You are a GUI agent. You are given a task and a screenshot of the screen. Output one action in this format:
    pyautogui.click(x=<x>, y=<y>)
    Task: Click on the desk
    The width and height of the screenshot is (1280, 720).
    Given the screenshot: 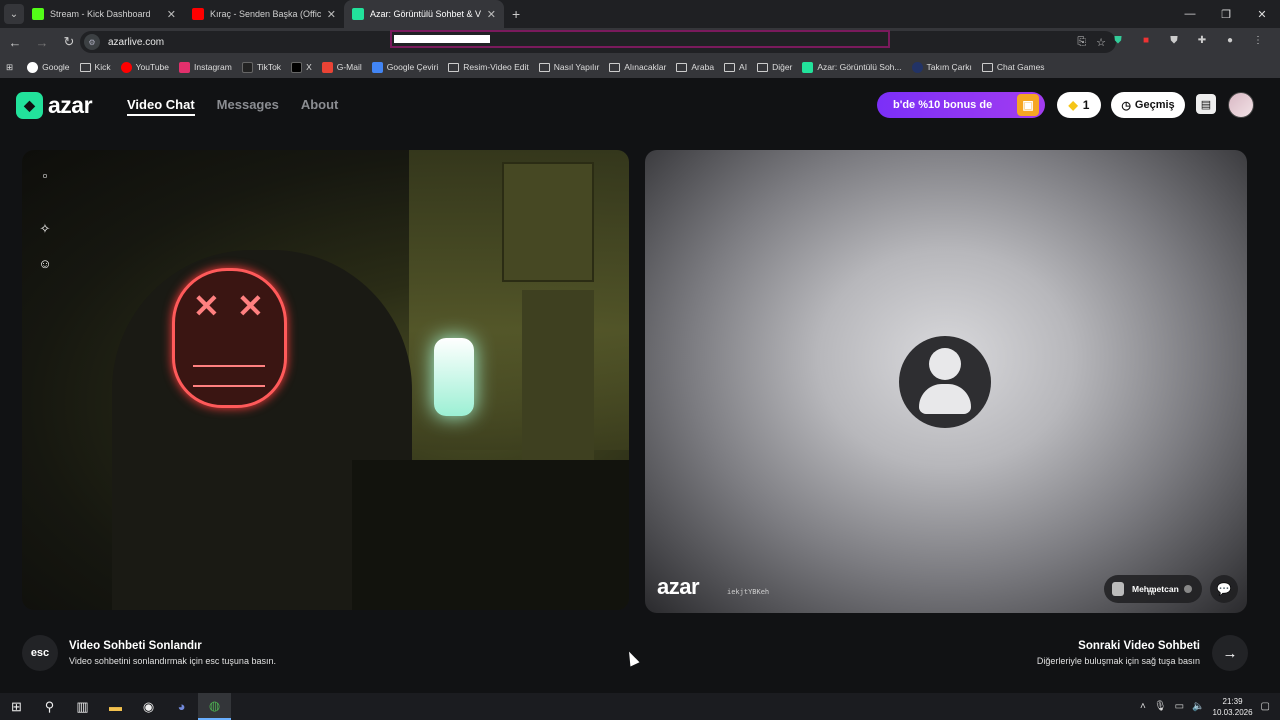 What is the action you would take?
    pyautogui.click(x=490, y=535)
    